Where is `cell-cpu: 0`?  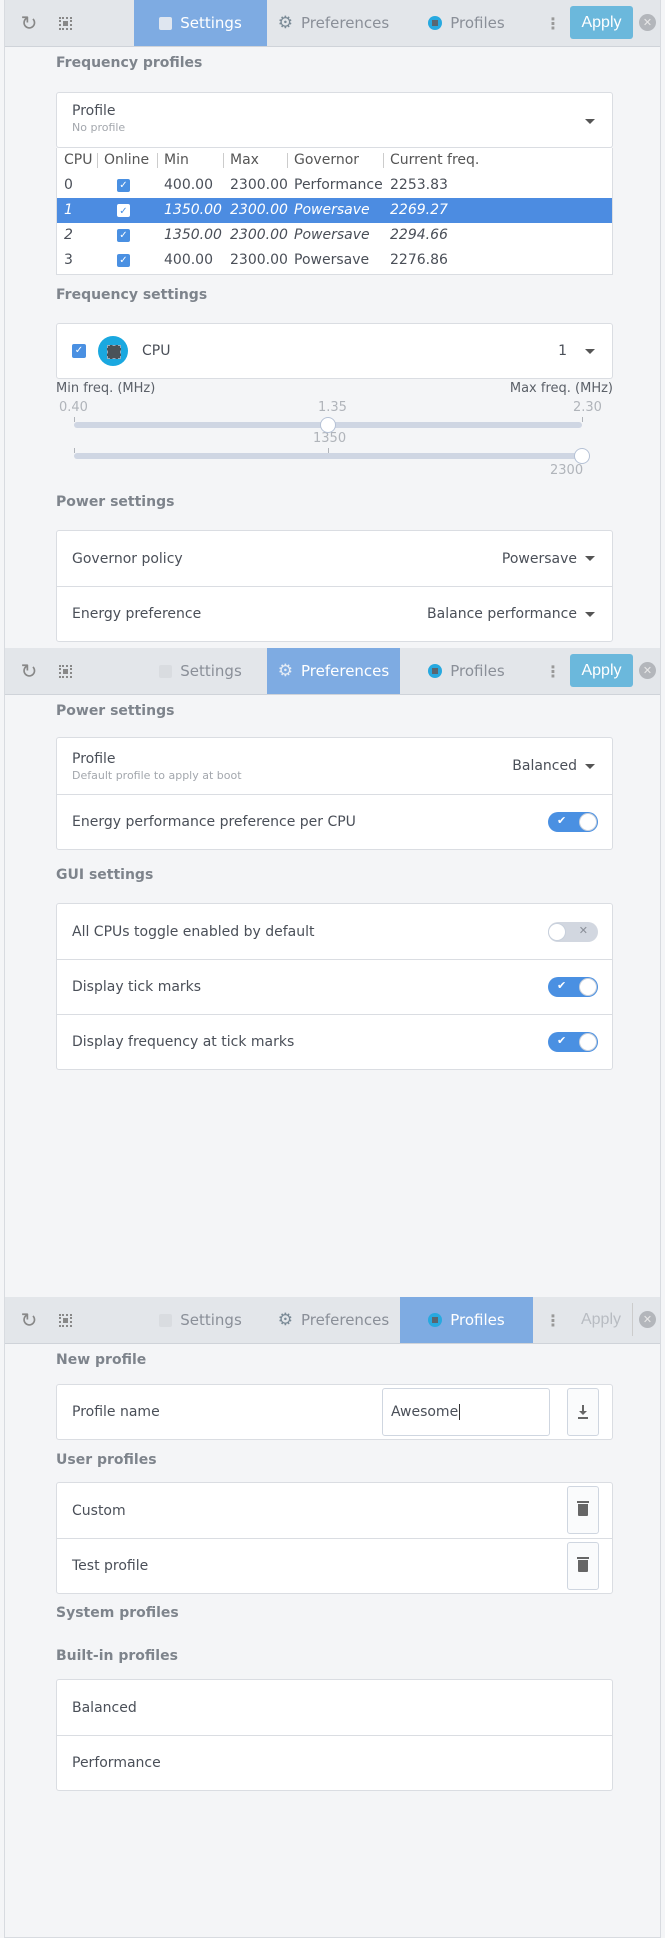
cell-cpu: 0 is located at coordinates (68, 185).